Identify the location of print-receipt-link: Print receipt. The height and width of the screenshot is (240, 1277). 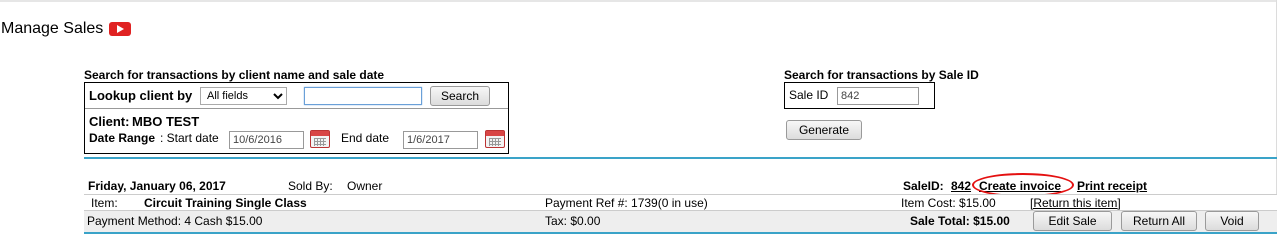
(1112, 186).